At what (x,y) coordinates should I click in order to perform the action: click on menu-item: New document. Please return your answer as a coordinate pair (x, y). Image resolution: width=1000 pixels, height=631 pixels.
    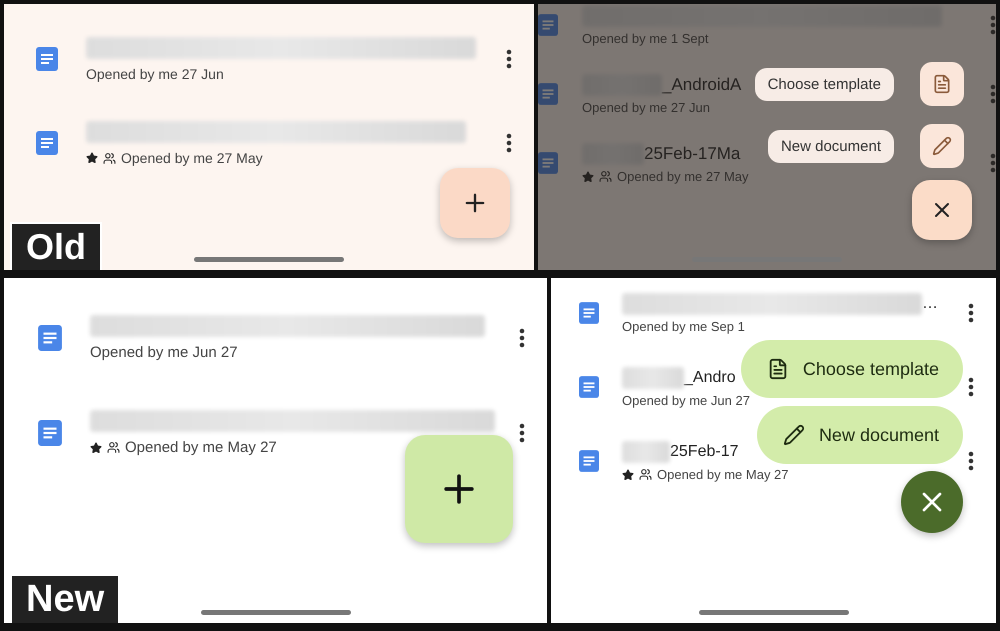
    Looking at the image, I should click on (859, 435).